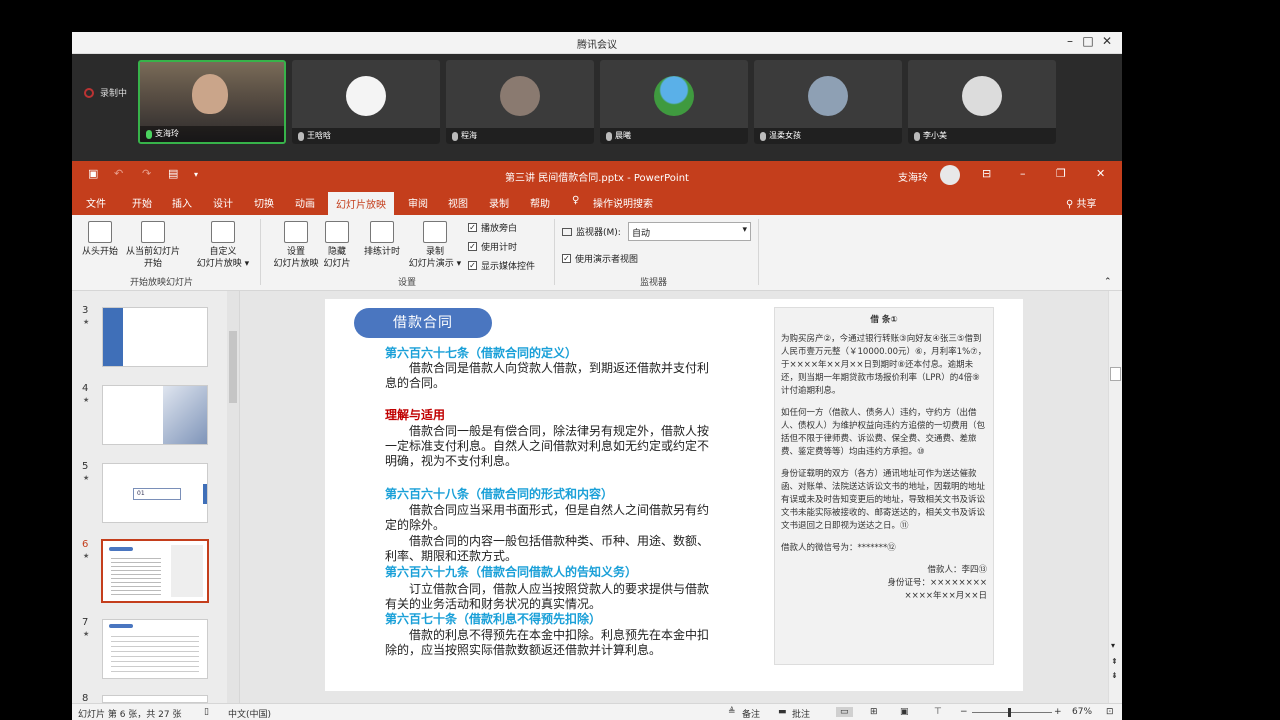 The image size is (1280, 720). I want to click on avatar, so click(520, 96).